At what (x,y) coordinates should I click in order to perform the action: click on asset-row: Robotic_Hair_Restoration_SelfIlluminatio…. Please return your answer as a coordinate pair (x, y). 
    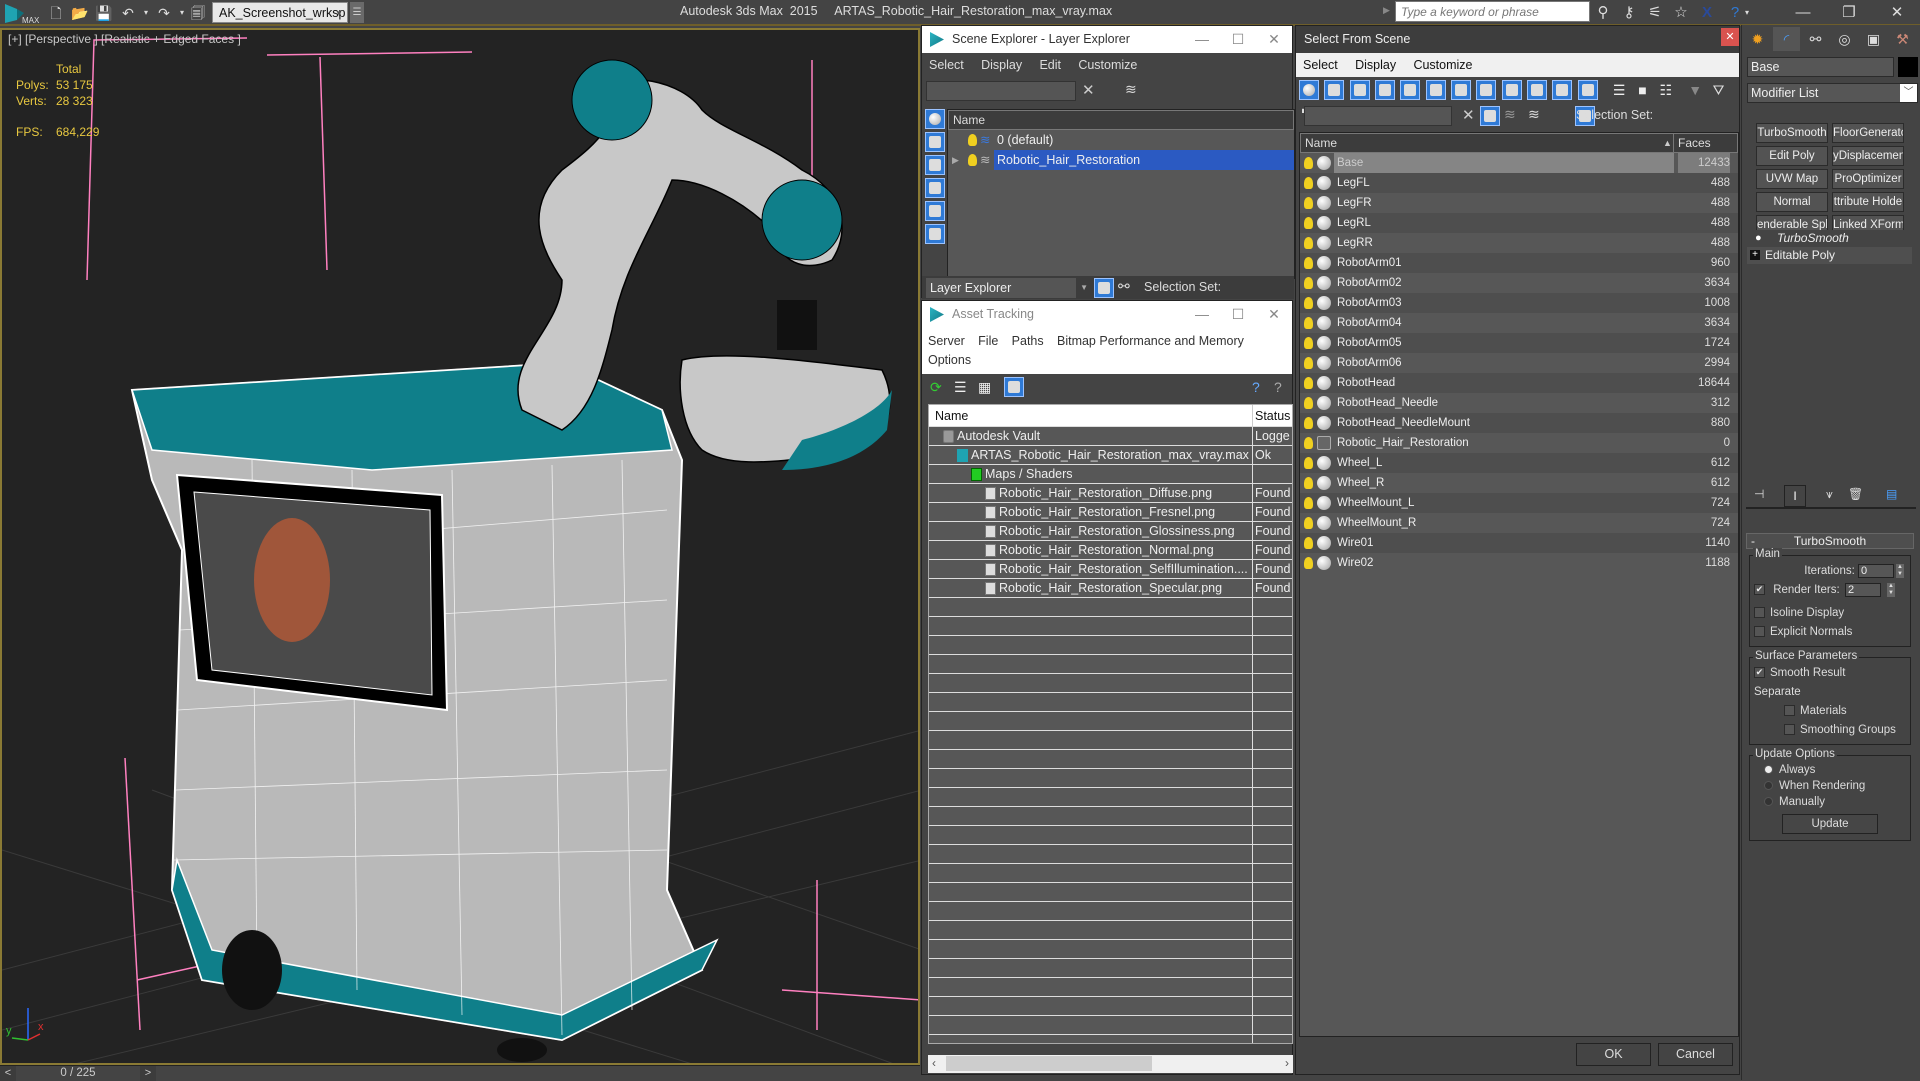
    Looking at the image, I should click on (1110, 569).